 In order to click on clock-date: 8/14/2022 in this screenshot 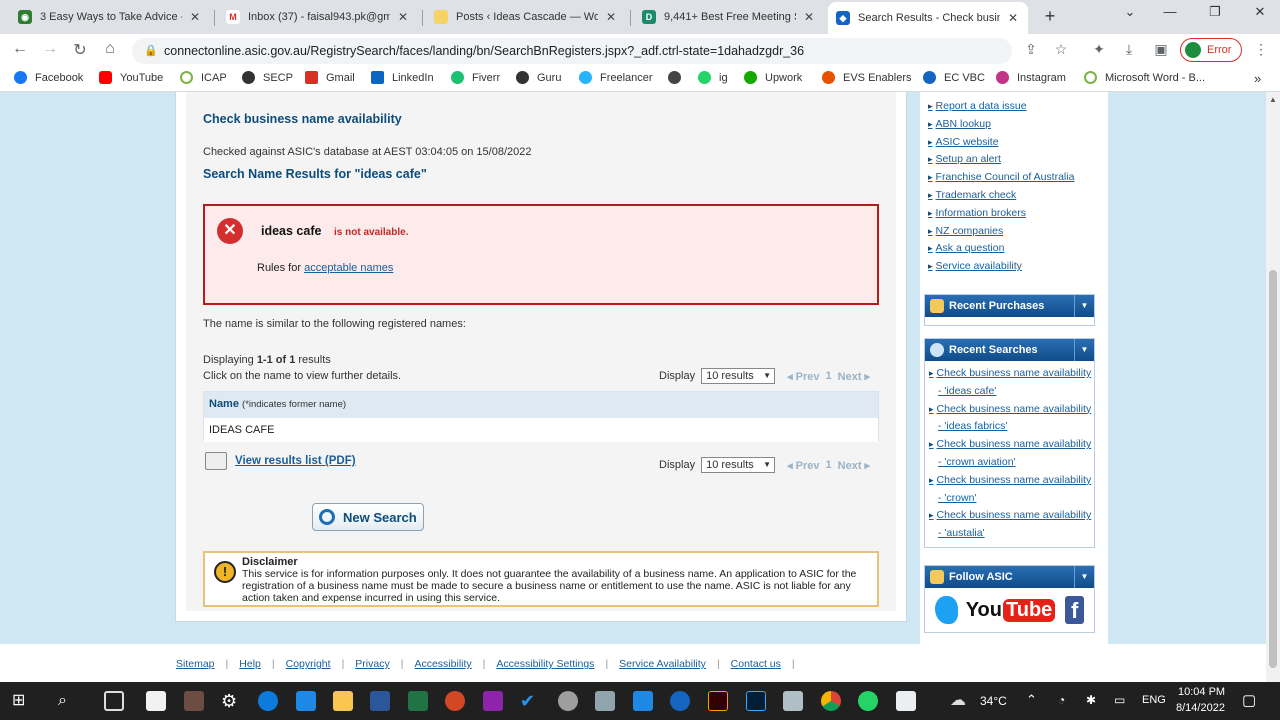, I will do `click(1200, 708)`.